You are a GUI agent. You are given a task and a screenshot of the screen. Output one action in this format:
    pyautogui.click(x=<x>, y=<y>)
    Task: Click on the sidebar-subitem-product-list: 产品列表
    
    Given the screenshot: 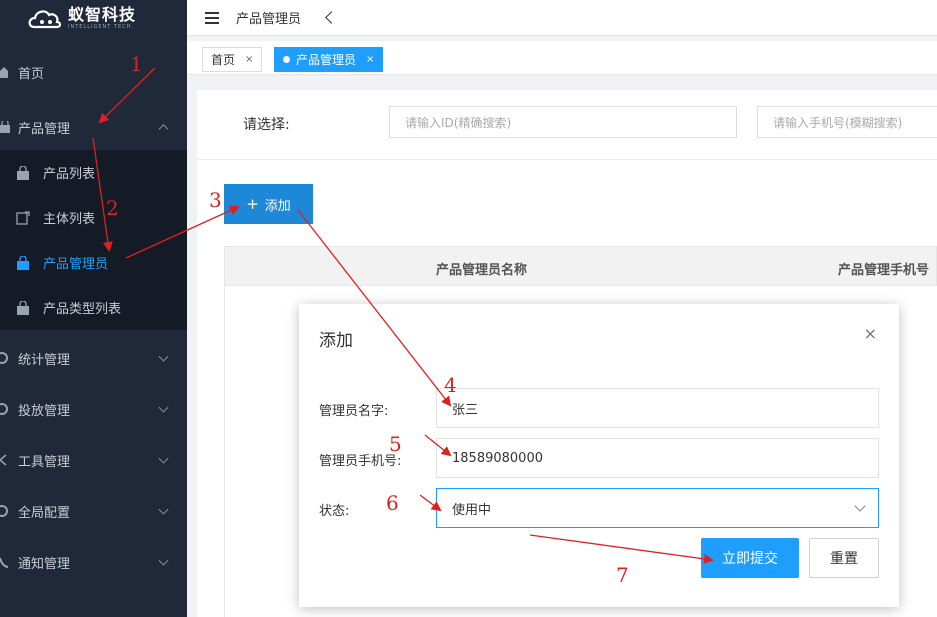 What is the action you would take?
    pyautogui.click(x=93, y=172)
    